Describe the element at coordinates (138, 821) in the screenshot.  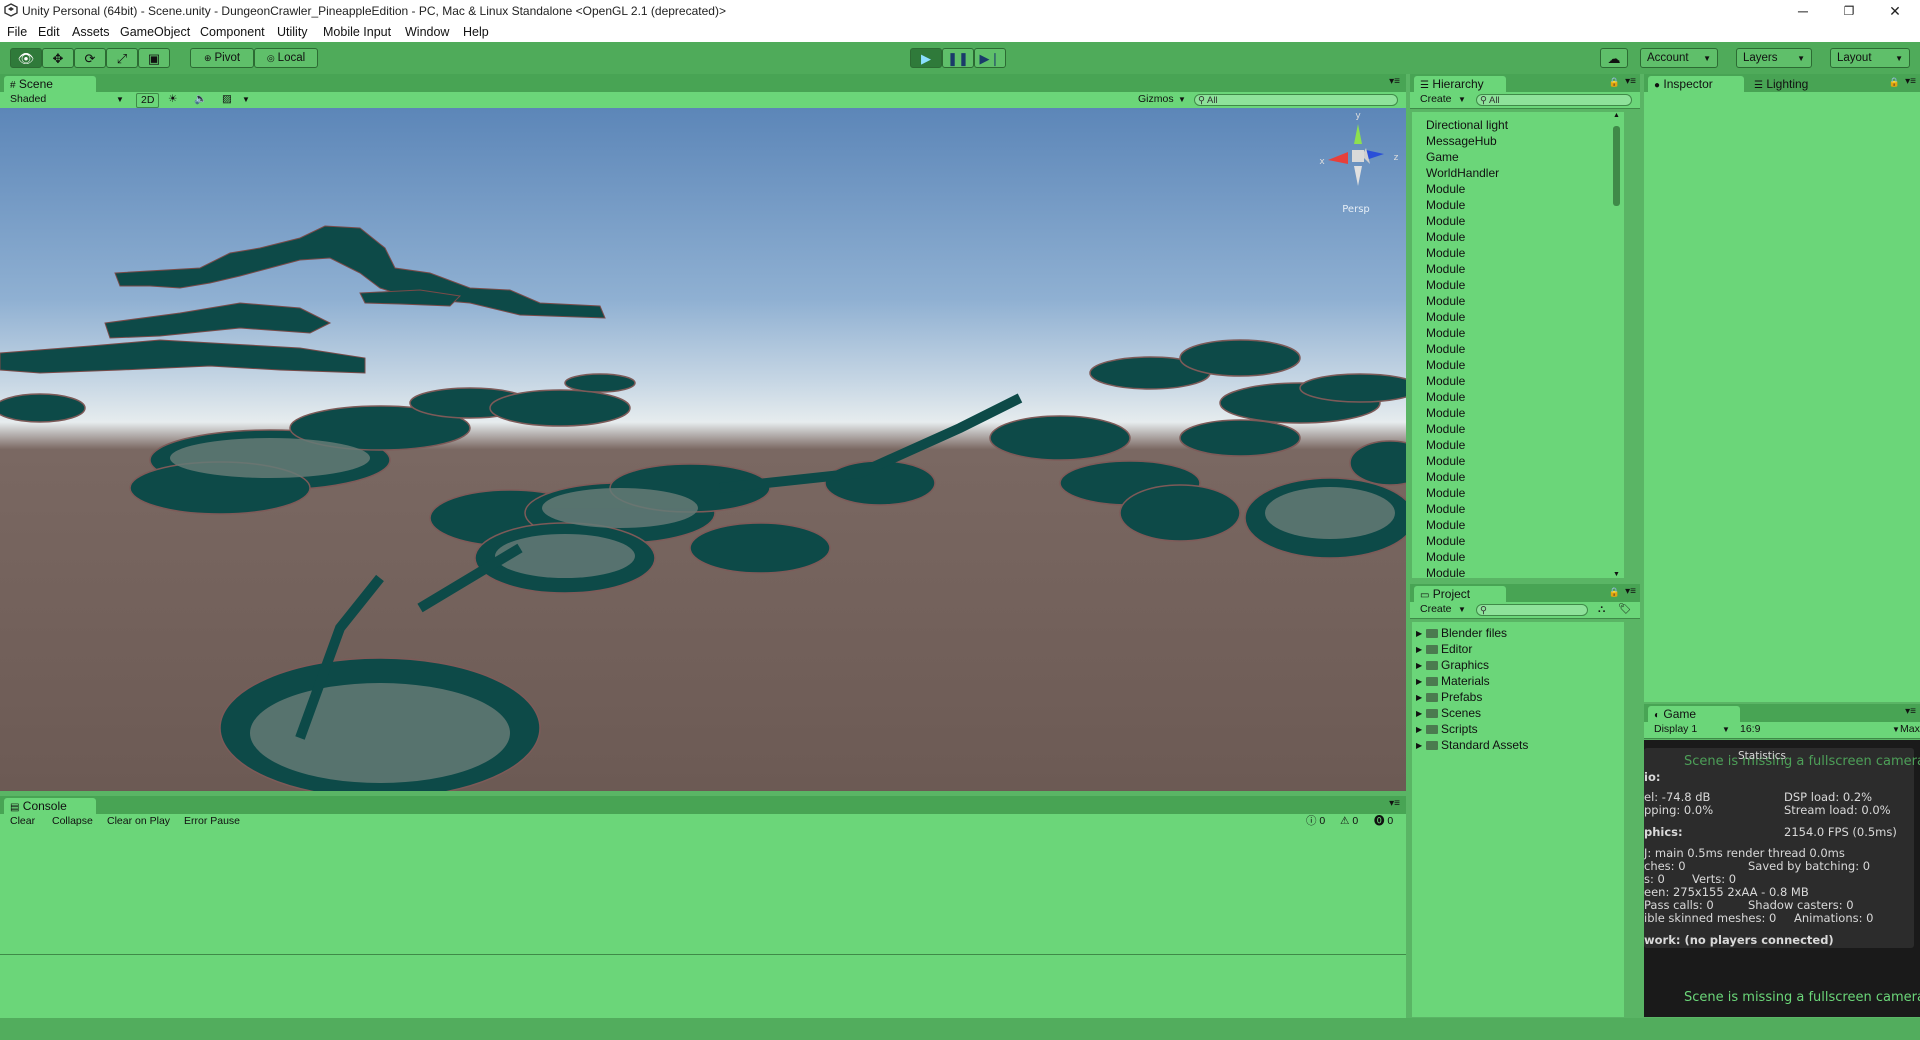
I see `console-clear-on-play-button: Clear on Play` at that location.